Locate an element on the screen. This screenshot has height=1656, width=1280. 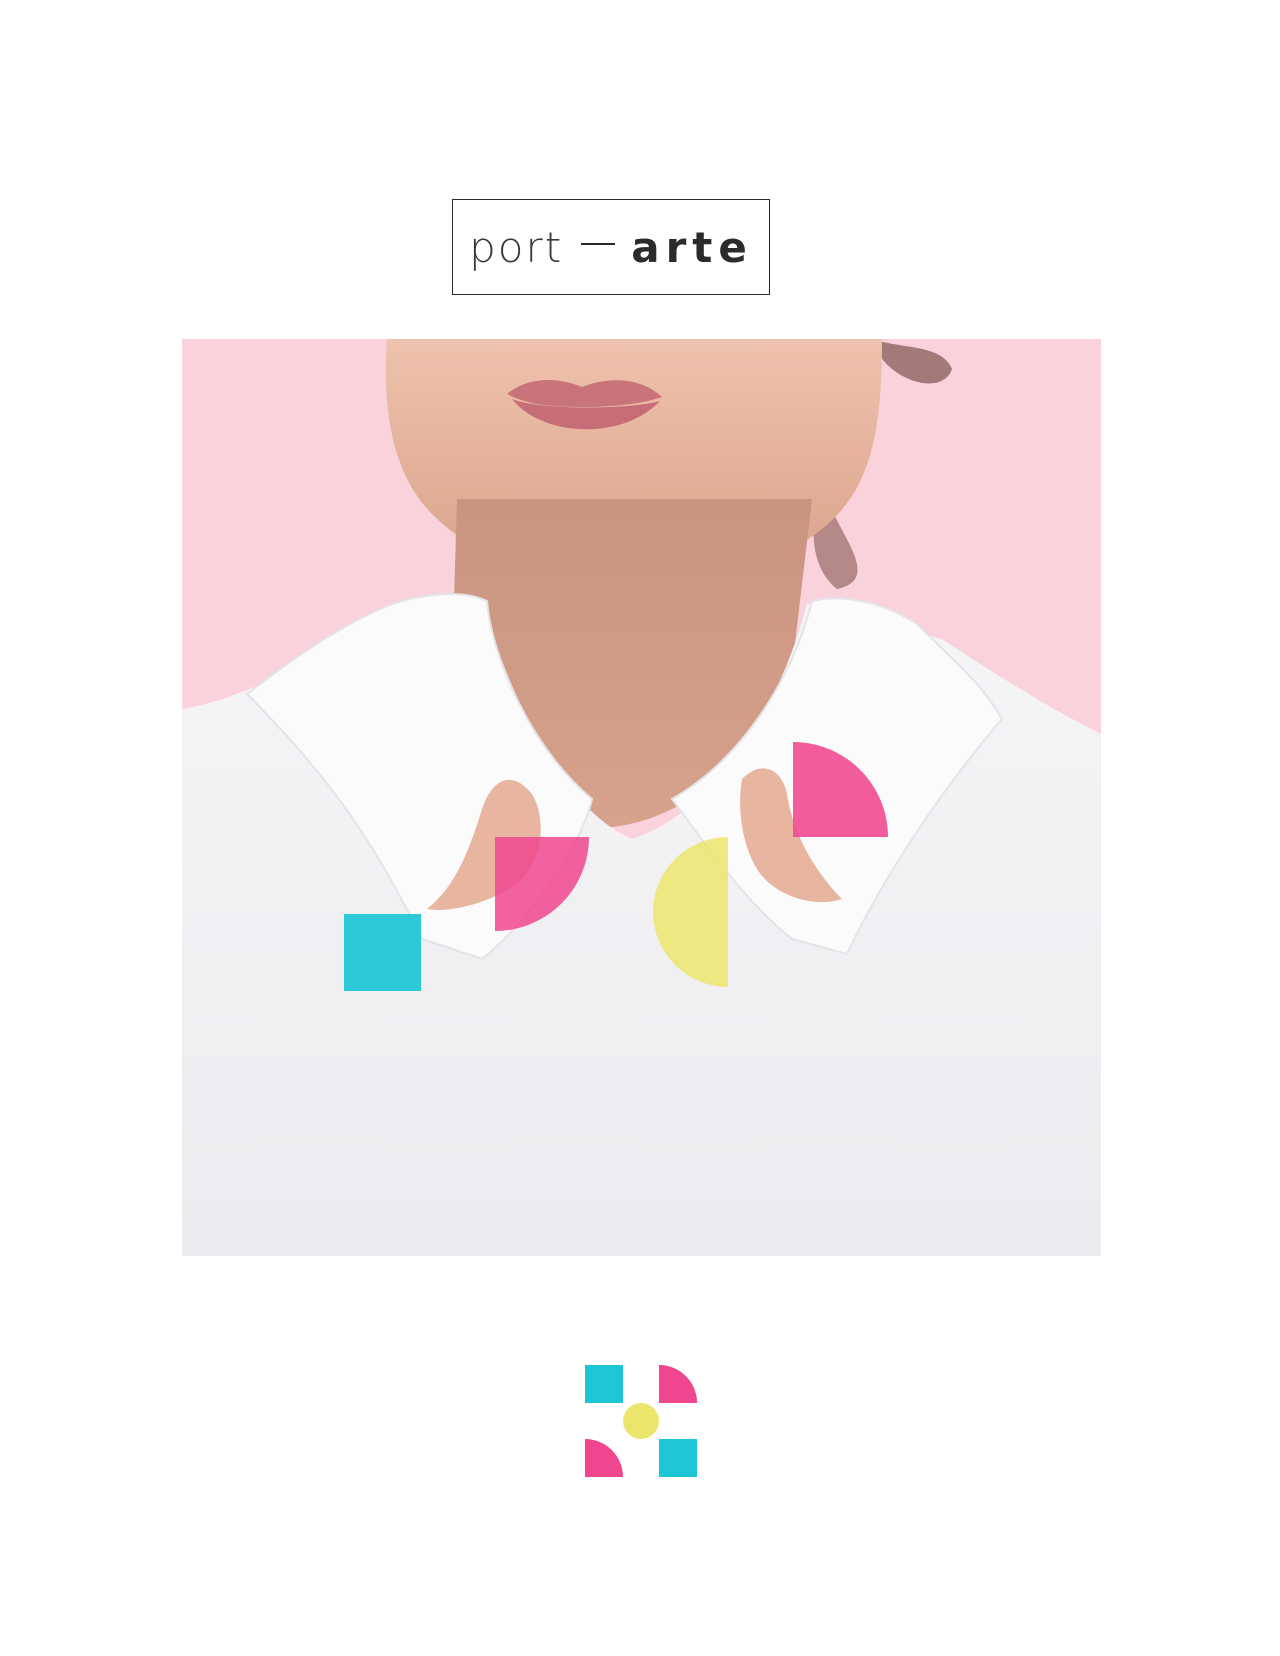
brand-logo: port arte is located at coordinates (611, 247).